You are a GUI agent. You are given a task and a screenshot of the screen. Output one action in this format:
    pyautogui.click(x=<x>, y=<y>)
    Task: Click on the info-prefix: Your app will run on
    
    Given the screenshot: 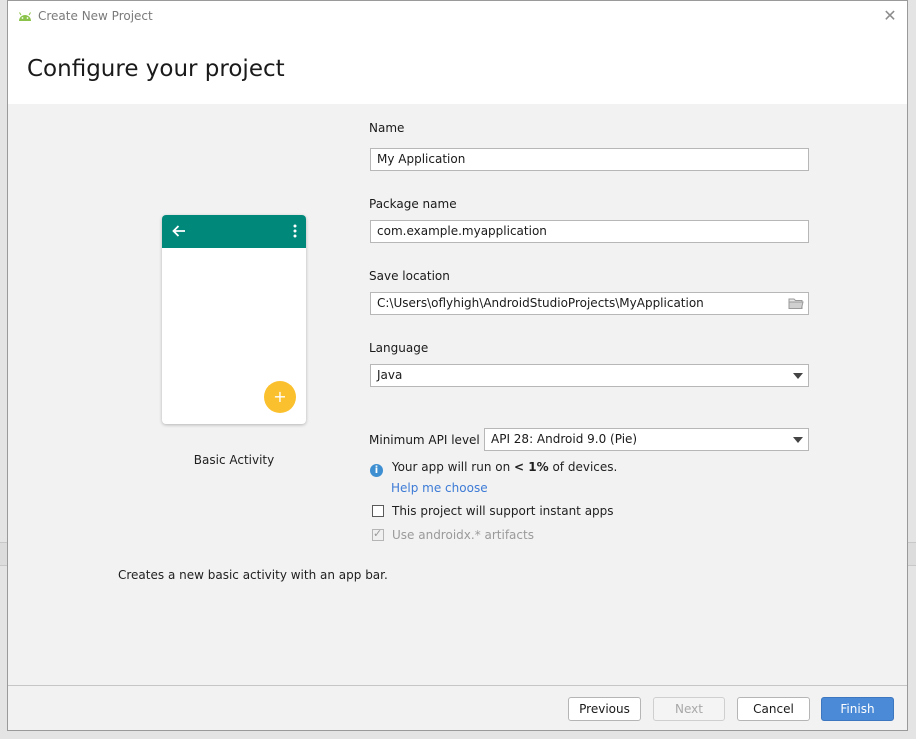 What is the action you would take?
    pyautogui.click(x=451, y=467)
    